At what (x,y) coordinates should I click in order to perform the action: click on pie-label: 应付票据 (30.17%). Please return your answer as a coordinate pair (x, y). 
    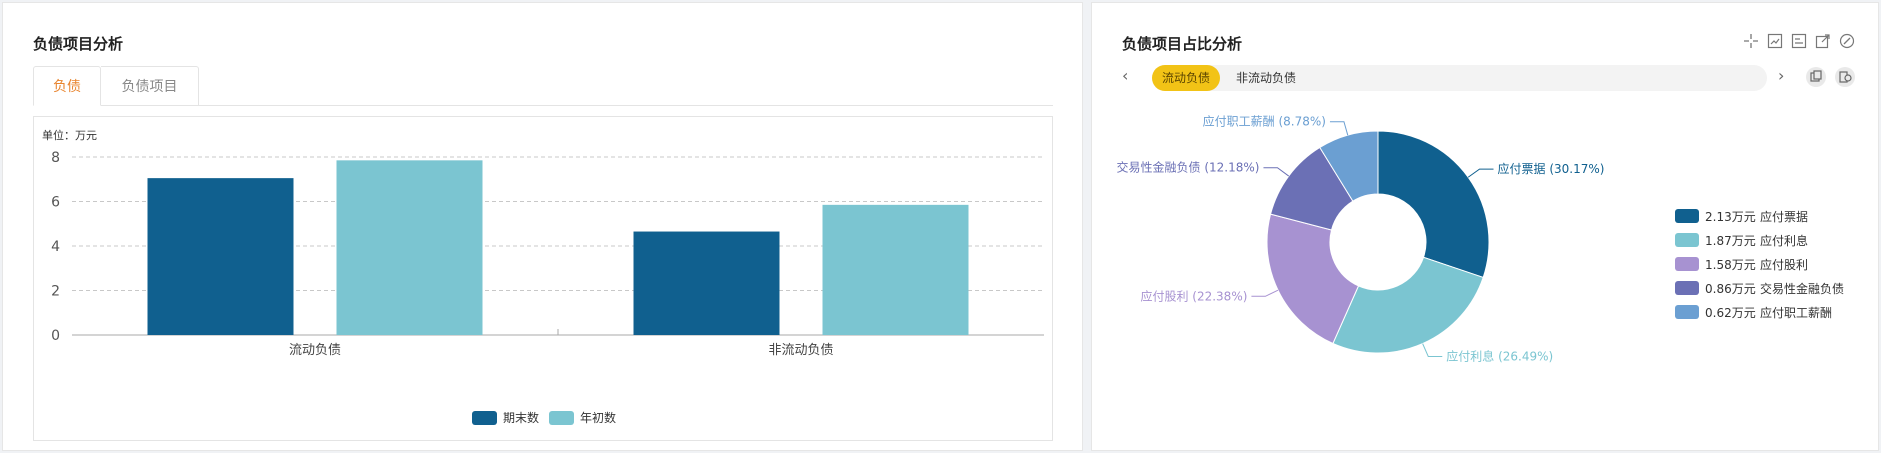
    Looking at the image, I should click on (1551, 168).